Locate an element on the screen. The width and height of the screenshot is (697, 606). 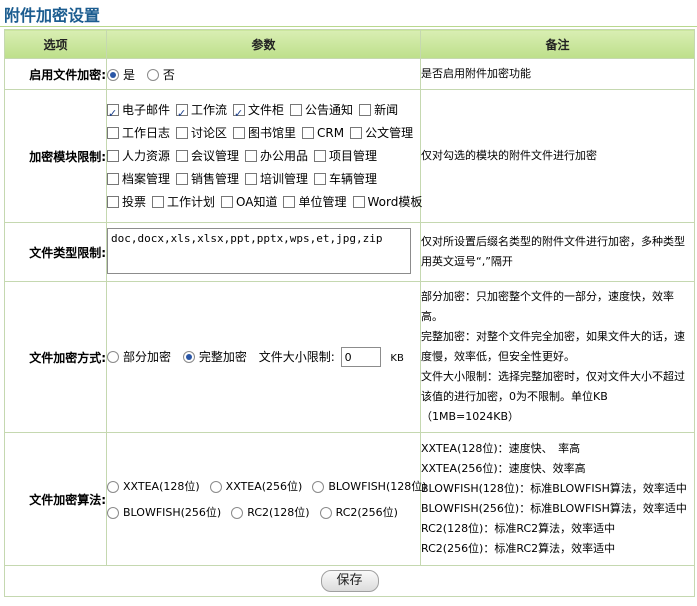
algorithm-option: BLOWFISH(256位) is located at coordinates (164, 513).